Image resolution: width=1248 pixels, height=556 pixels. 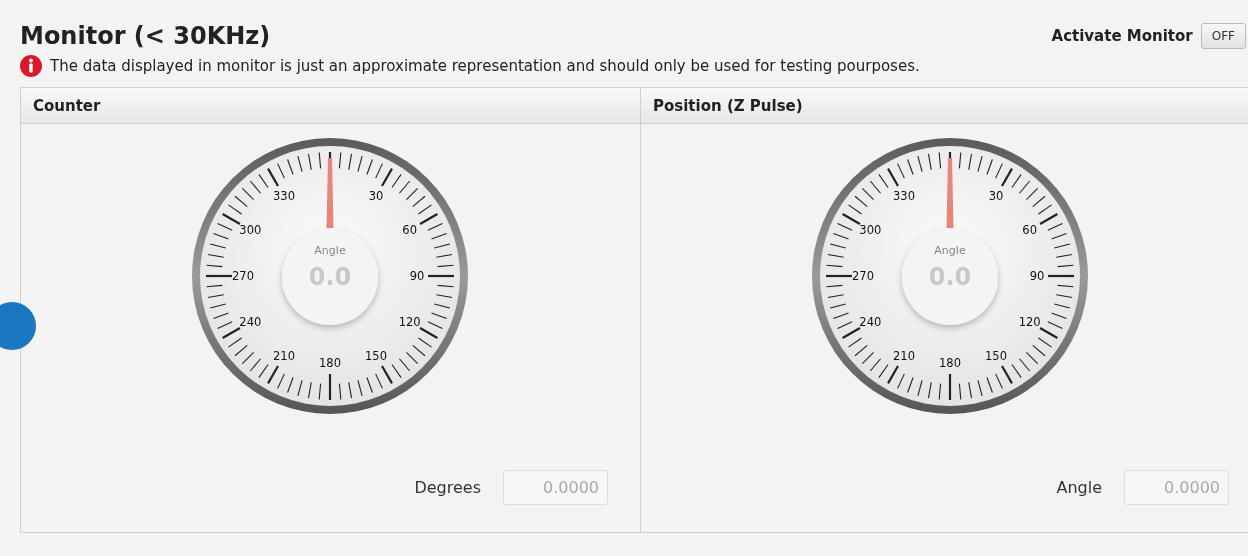 What do you see at coordinates (944, 106) in the screenshot?
I see `panel-header: Position (Z Pulse)` at bounding box center [944, 106].